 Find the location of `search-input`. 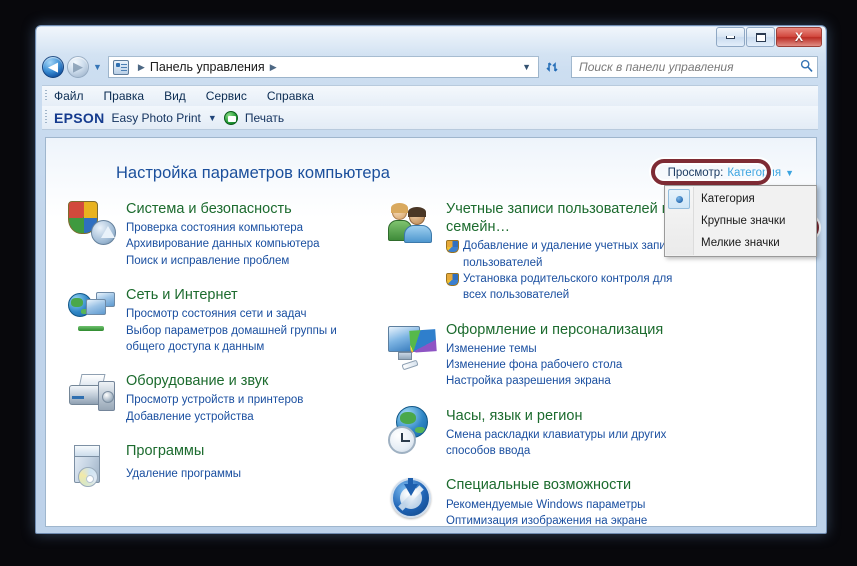

search-input is located at coordinates (689, 67).